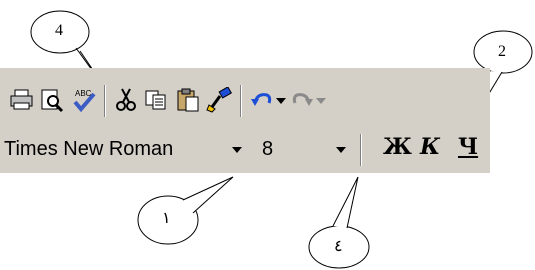 The image size is (535, 270). Describe the element at coordinates (237, 150) in the screenshot. I see `font-name-dropdown-arrow` at that location.